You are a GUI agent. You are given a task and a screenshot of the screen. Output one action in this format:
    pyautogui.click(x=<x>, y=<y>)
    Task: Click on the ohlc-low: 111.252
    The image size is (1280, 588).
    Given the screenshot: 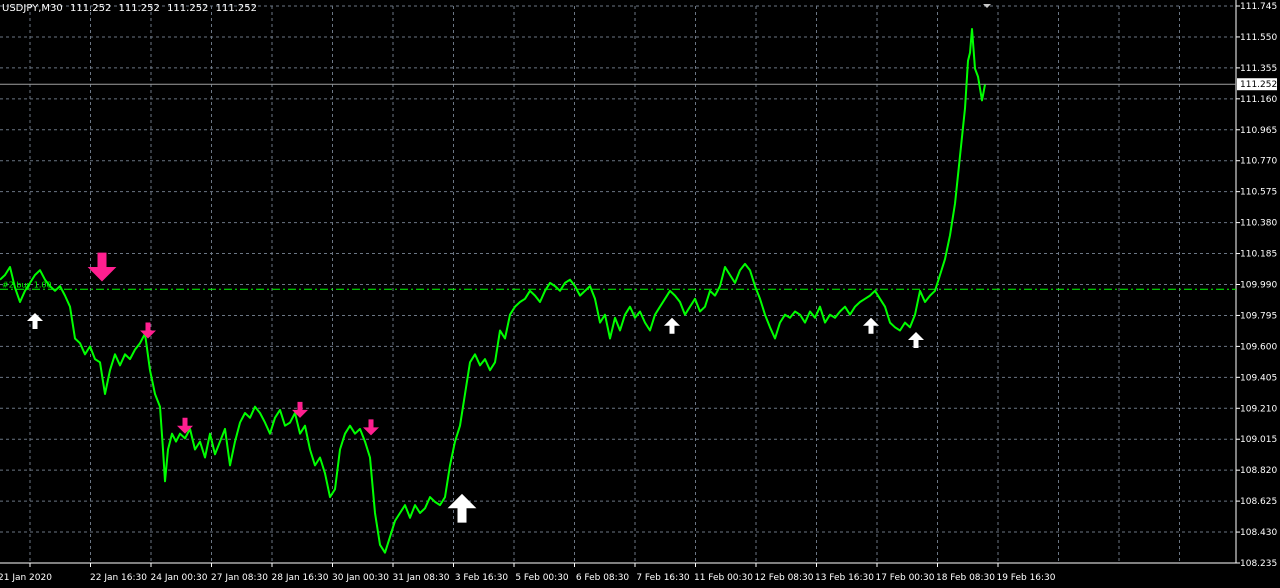 What is the action you would take?
    pyautogui.click(x=188, y=8)
    